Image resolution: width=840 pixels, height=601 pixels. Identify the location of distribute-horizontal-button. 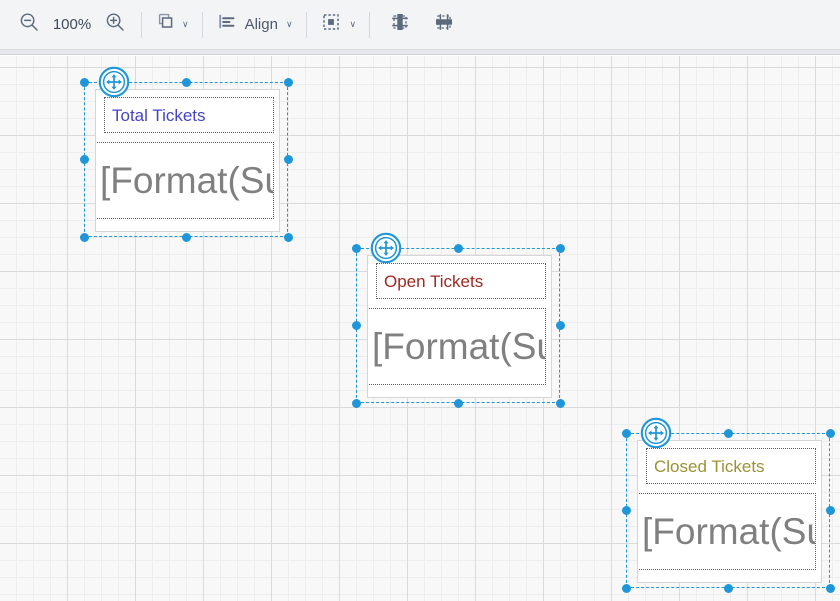
(400, 25).